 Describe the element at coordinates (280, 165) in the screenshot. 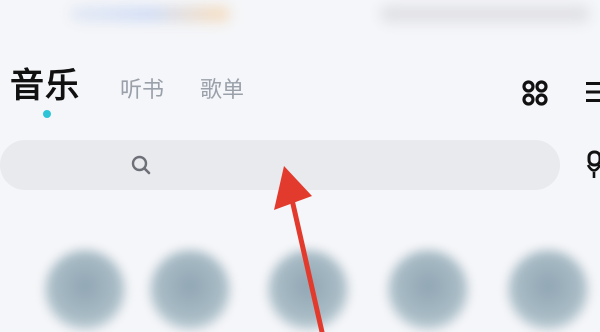

I see `search-input` at that location.